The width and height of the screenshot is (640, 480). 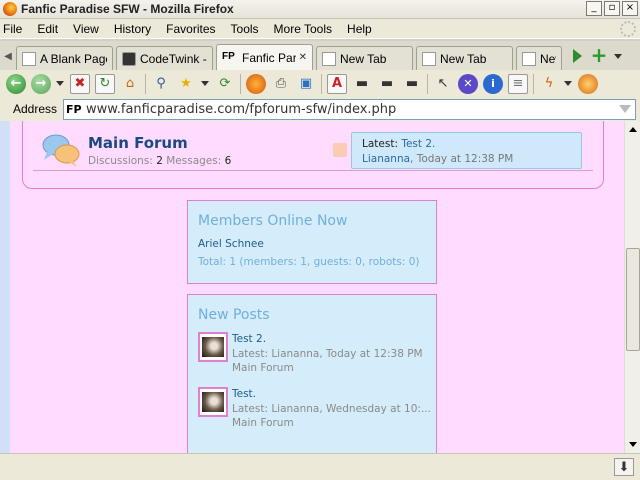 I want to click on latest-label: Latest:, so click(x=380, y=144).